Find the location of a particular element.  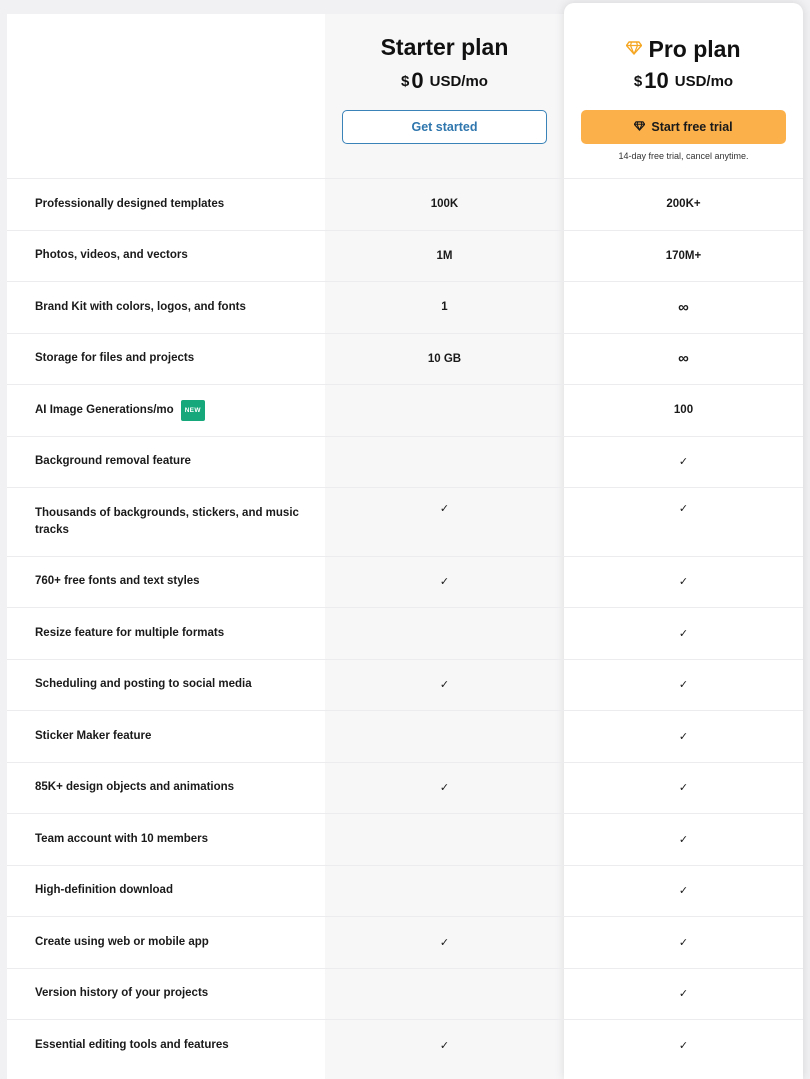

feature-label-cell: 760+ free fonts and text styles is located at coordinates (170, 582).